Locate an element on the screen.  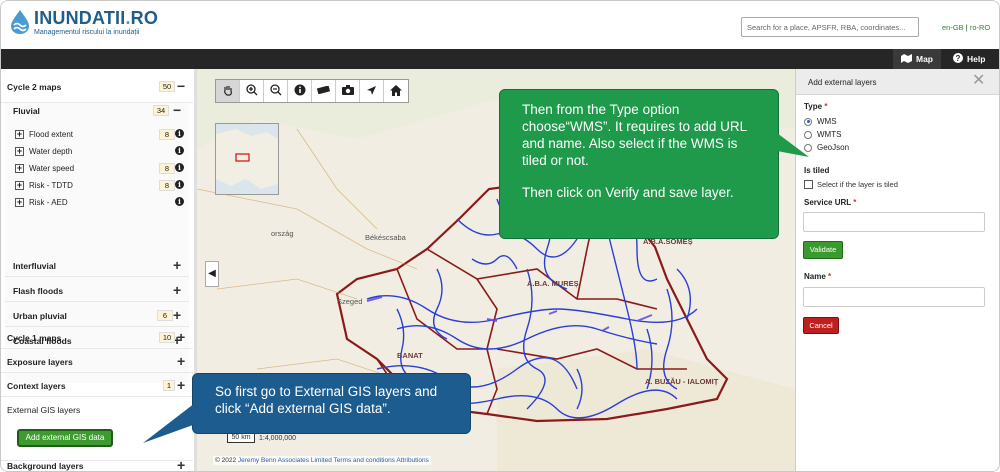
cancel-button: Cancel is located at coordinates (821, 325).